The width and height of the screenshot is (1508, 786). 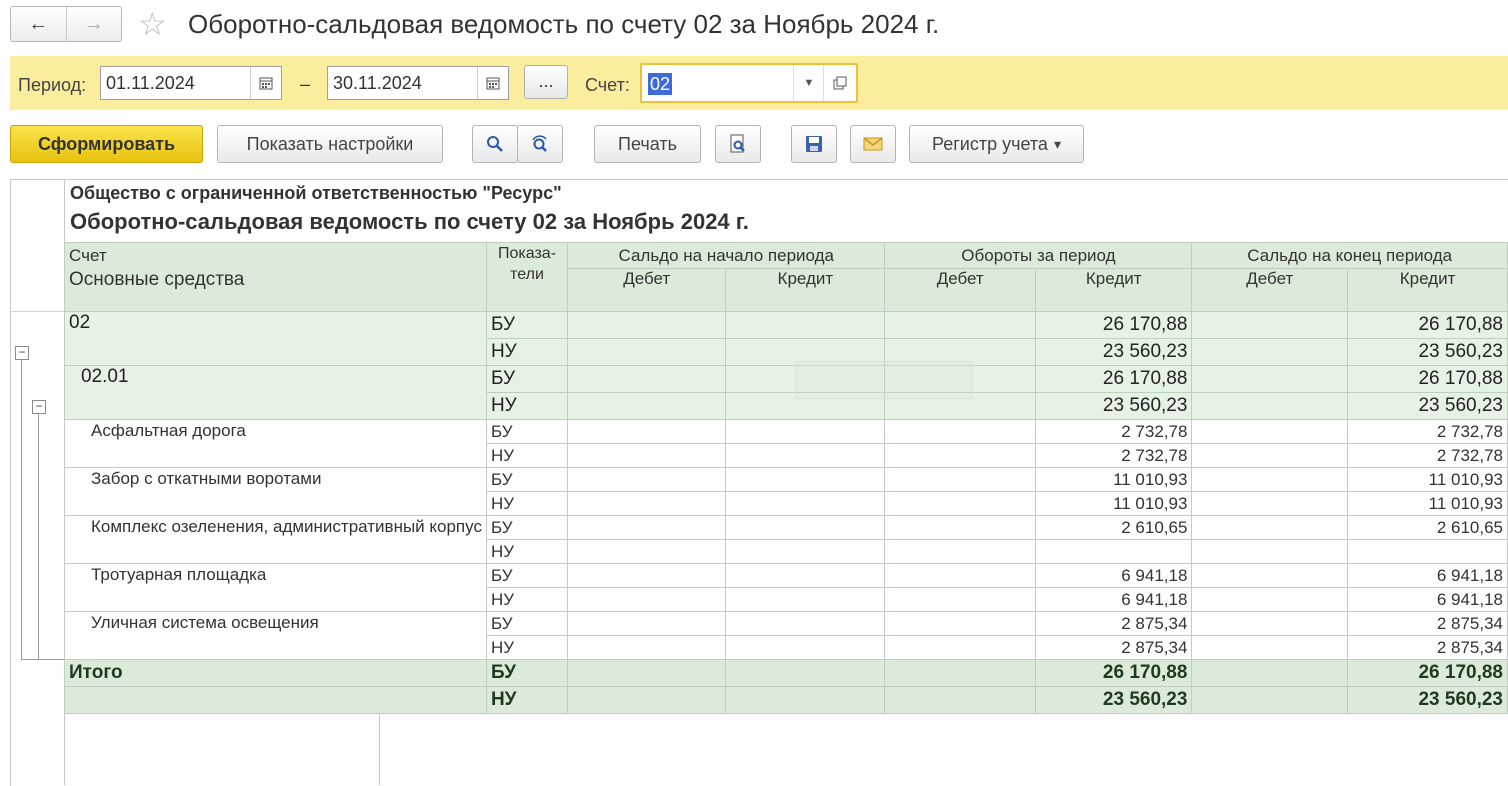 What do you see at coordinates (647, 144) in the screenshot?
I see `print-button: Печать` at bounding box center [647, 144].